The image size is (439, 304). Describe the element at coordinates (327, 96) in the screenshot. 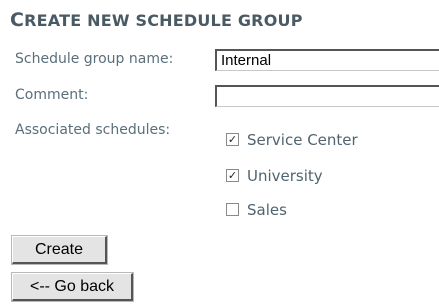

I see `comment-input` at that location.